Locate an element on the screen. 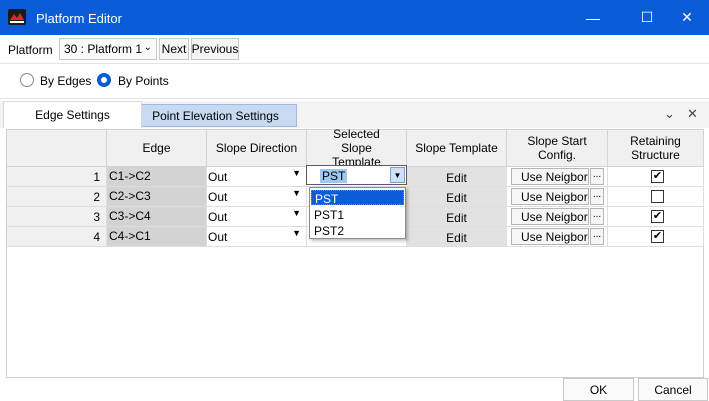  cancel-button: Cancel is located at coordinates (673, 389).